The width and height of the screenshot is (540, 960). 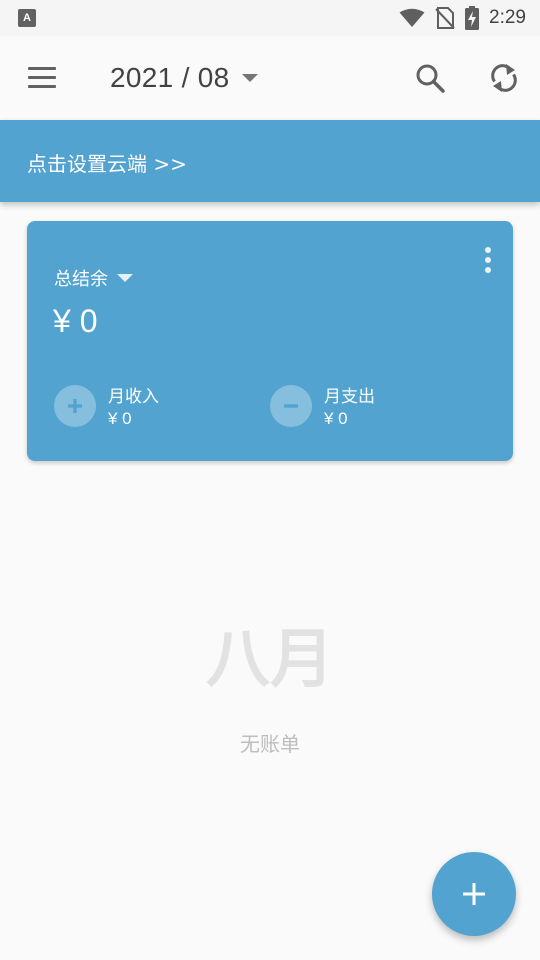 What do you see at coordinates (107, 164) in the screenshot?
I see `cloud-setup-text: 点击设置云端 >>` at bounding box center [107, 164].